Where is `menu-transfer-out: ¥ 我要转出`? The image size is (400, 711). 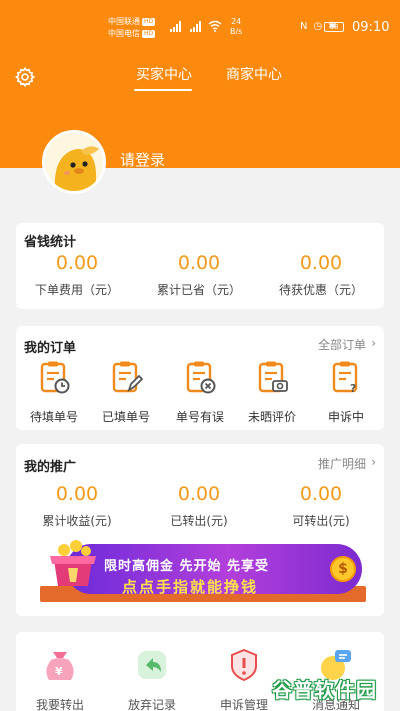 menu-transfer-out: ¥ 我要转出 is located at coordinates (60, 678).